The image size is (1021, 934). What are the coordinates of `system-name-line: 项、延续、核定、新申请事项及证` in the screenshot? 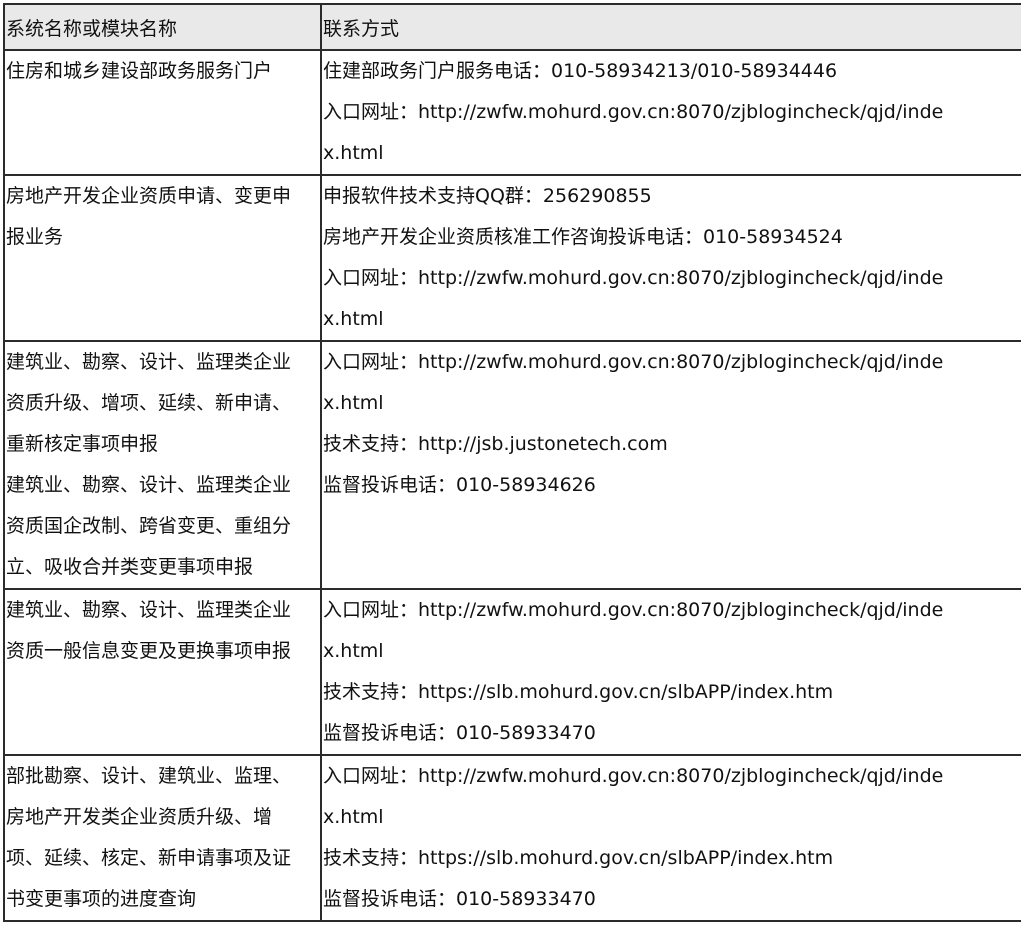 It's located at (149, 858).